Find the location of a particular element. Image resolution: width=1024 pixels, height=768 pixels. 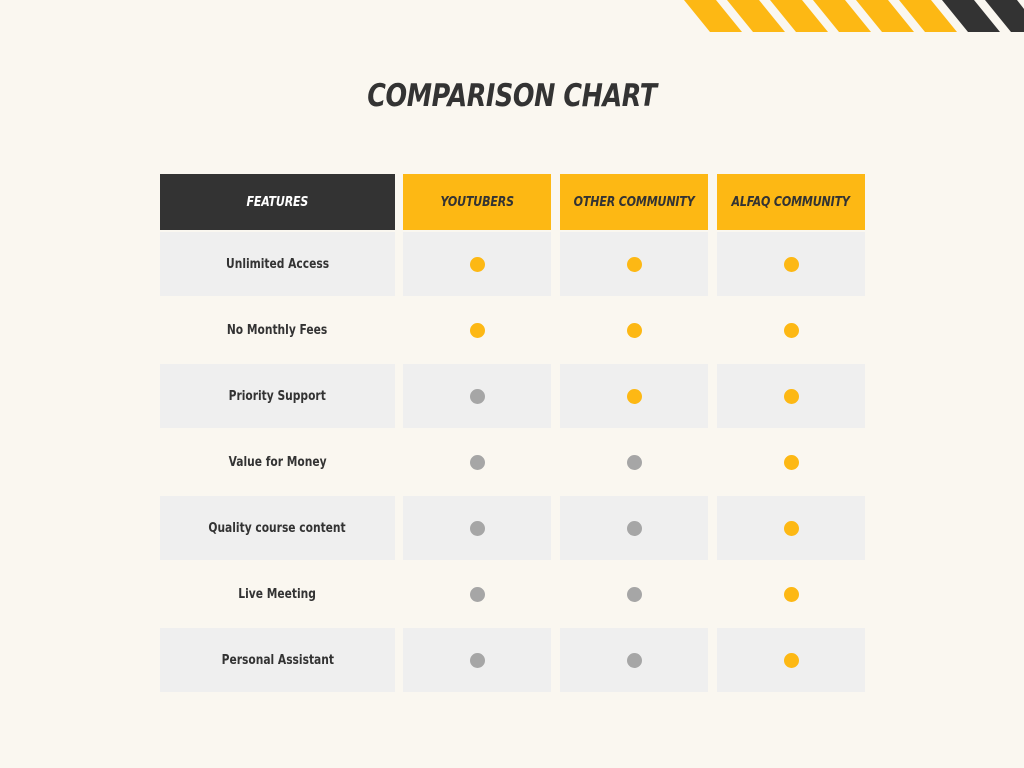

header-features: FEATURES is located at coordinates (277, 202).